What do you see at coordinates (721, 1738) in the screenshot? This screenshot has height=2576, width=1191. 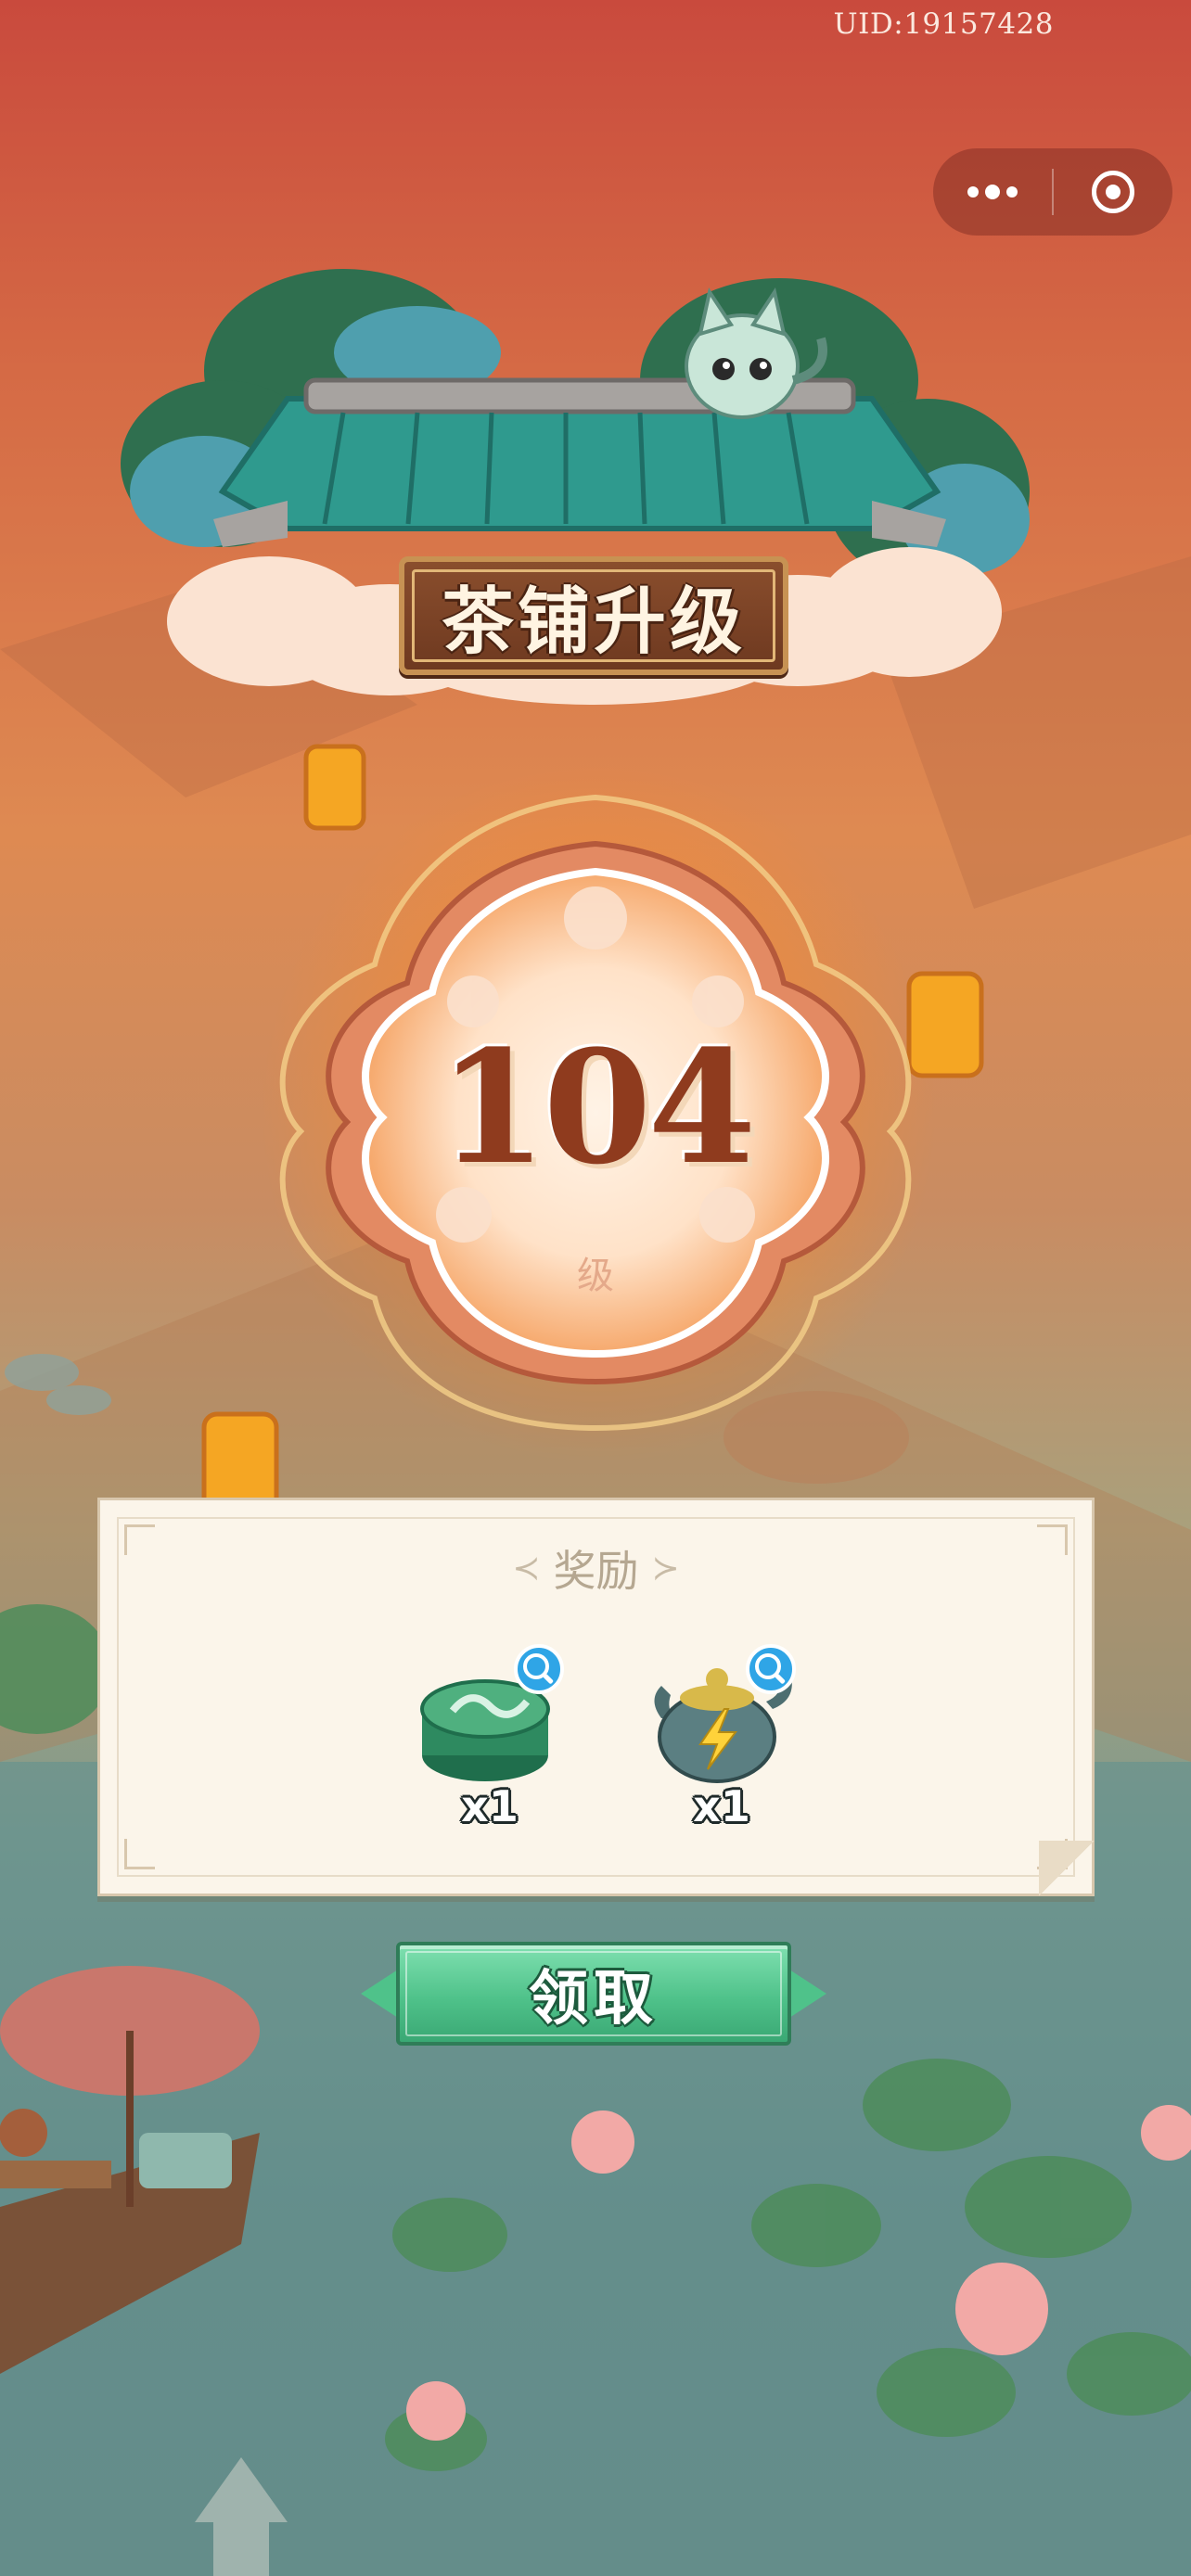 I see `reward-item-teapot: x1` at bounding box center [721, 1738].